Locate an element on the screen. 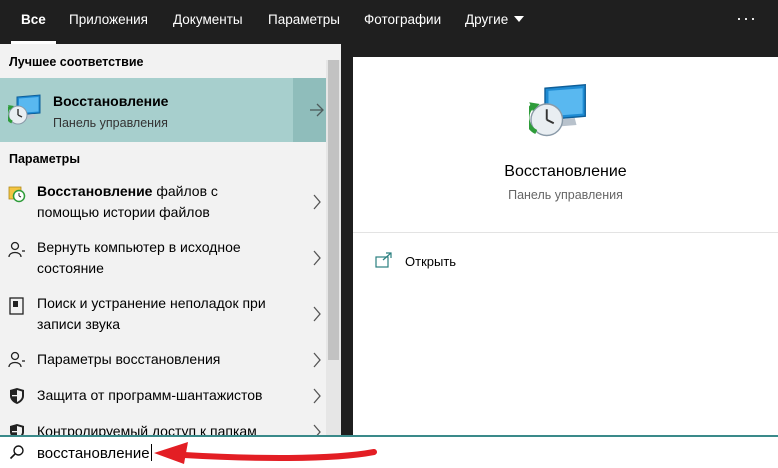  search-icon is located at coordinates (16, 452).